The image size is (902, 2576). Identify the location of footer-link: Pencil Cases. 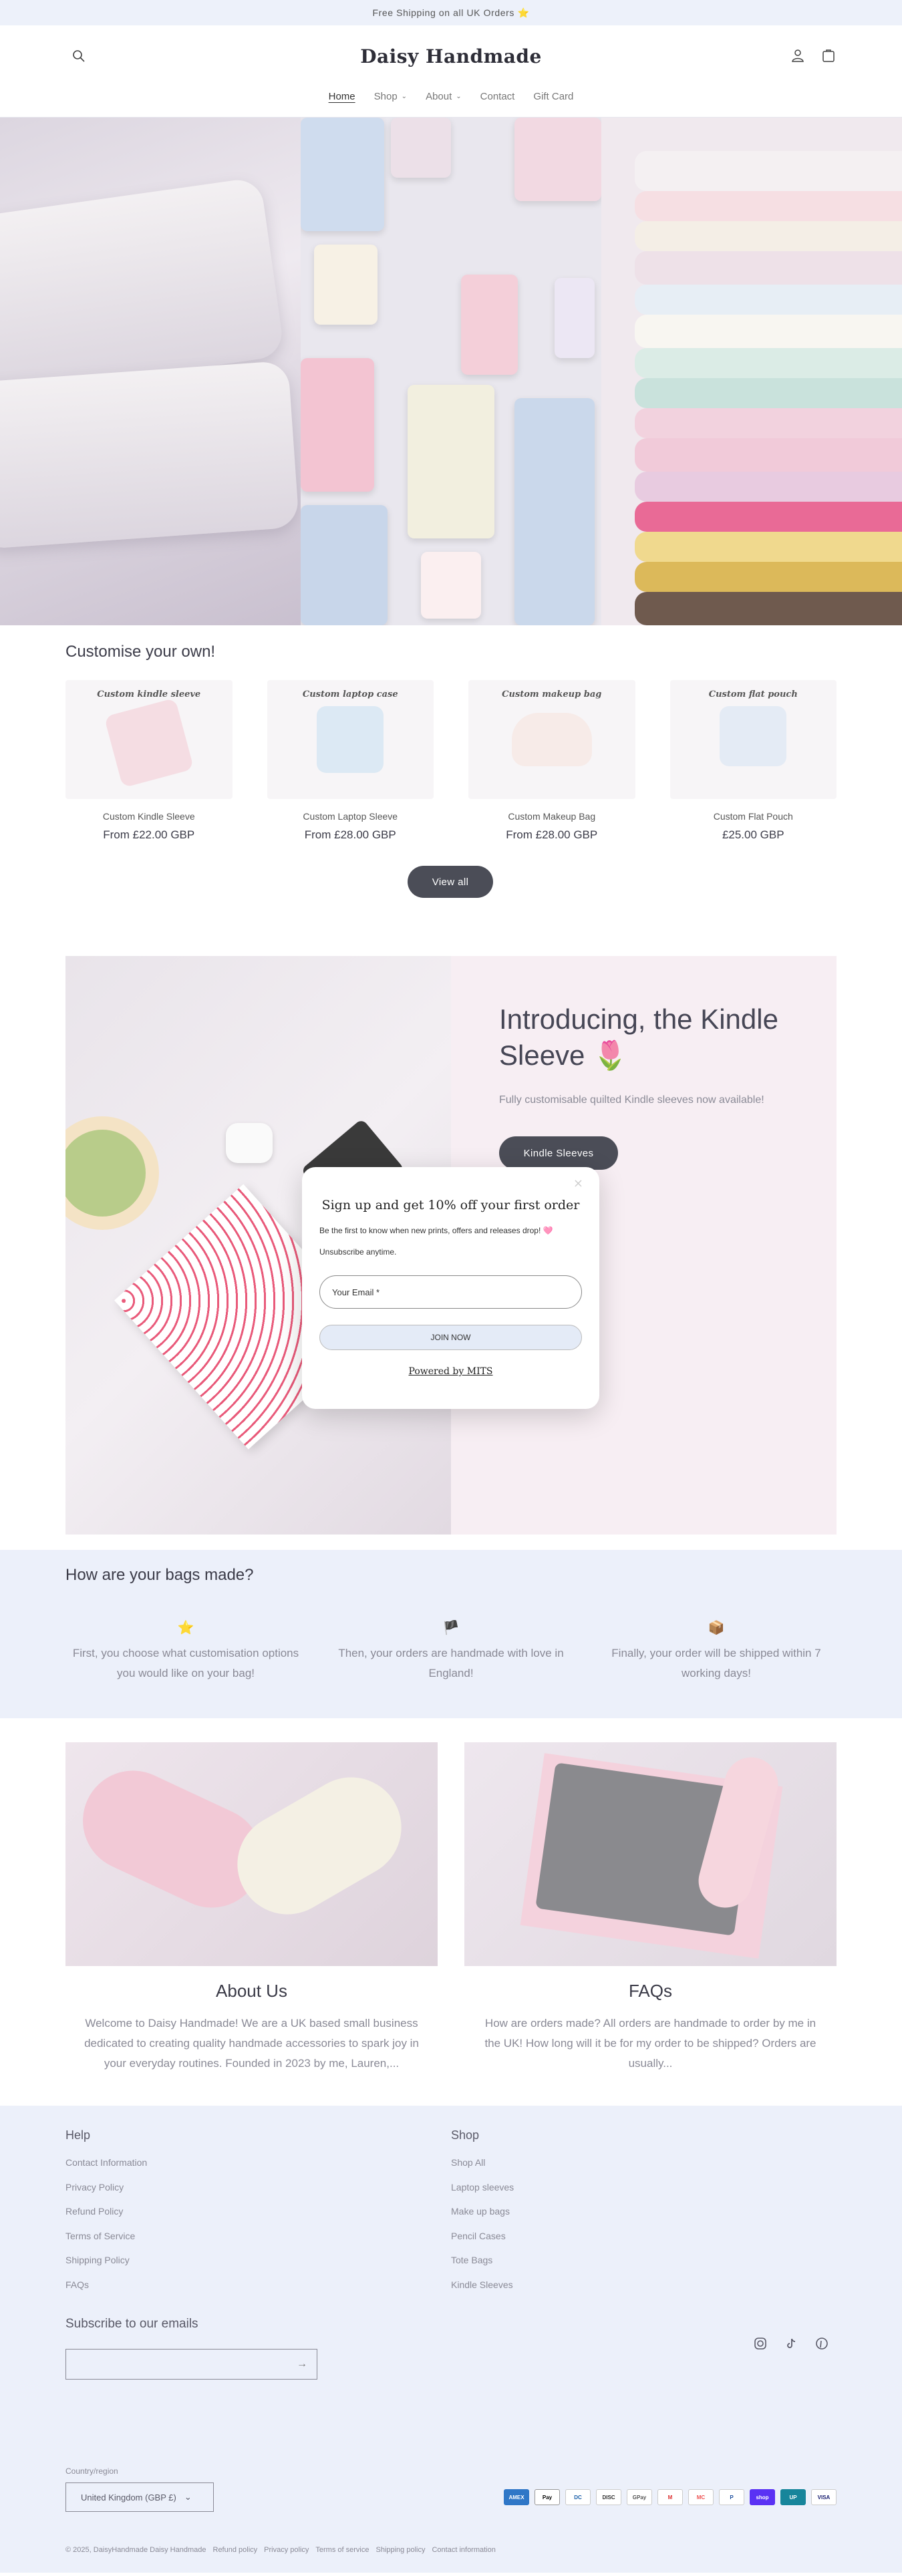
(644, 2243).